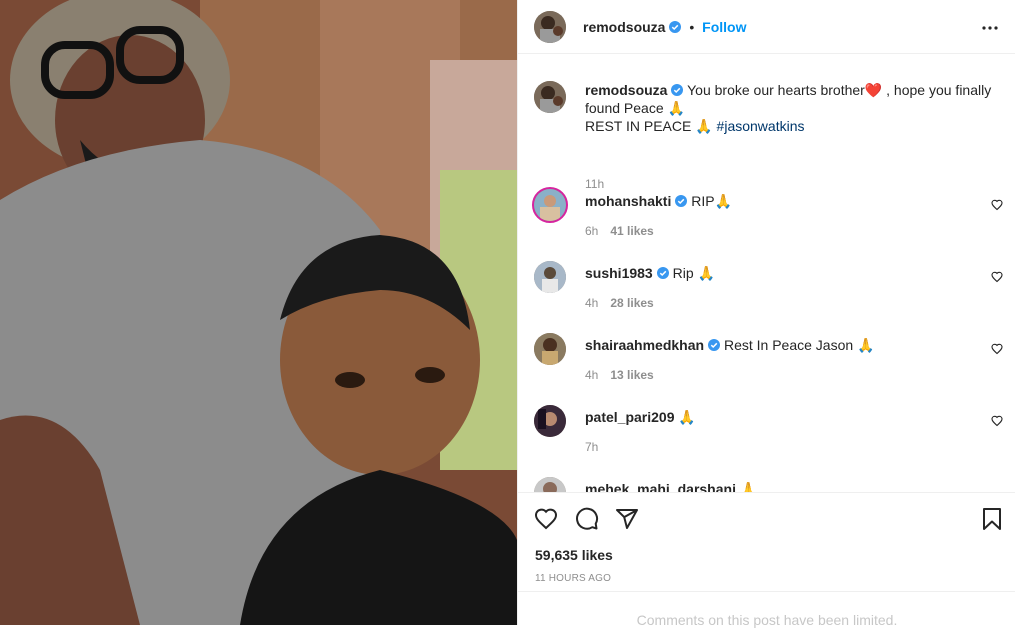  I want to click on caption-username: remodsouza, so click(626, 90).